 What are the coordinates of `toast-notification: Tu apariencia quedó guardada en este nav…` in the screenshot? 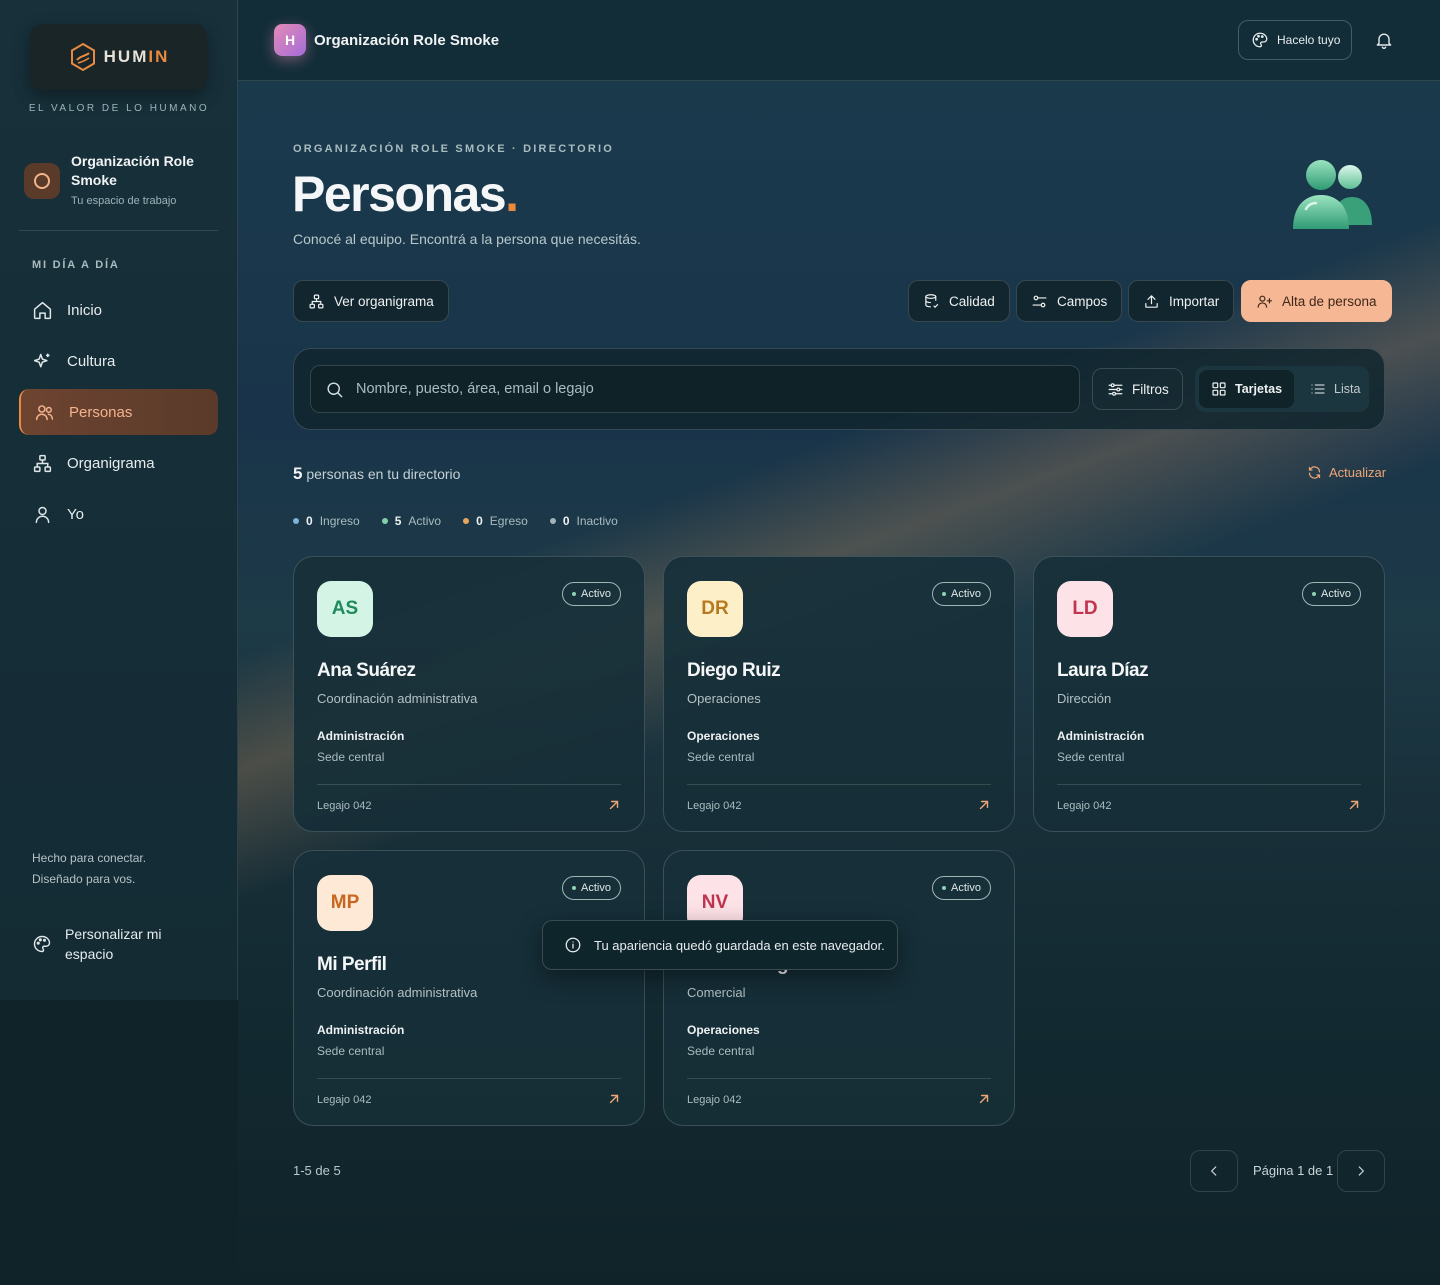 It's located at (720, 945).